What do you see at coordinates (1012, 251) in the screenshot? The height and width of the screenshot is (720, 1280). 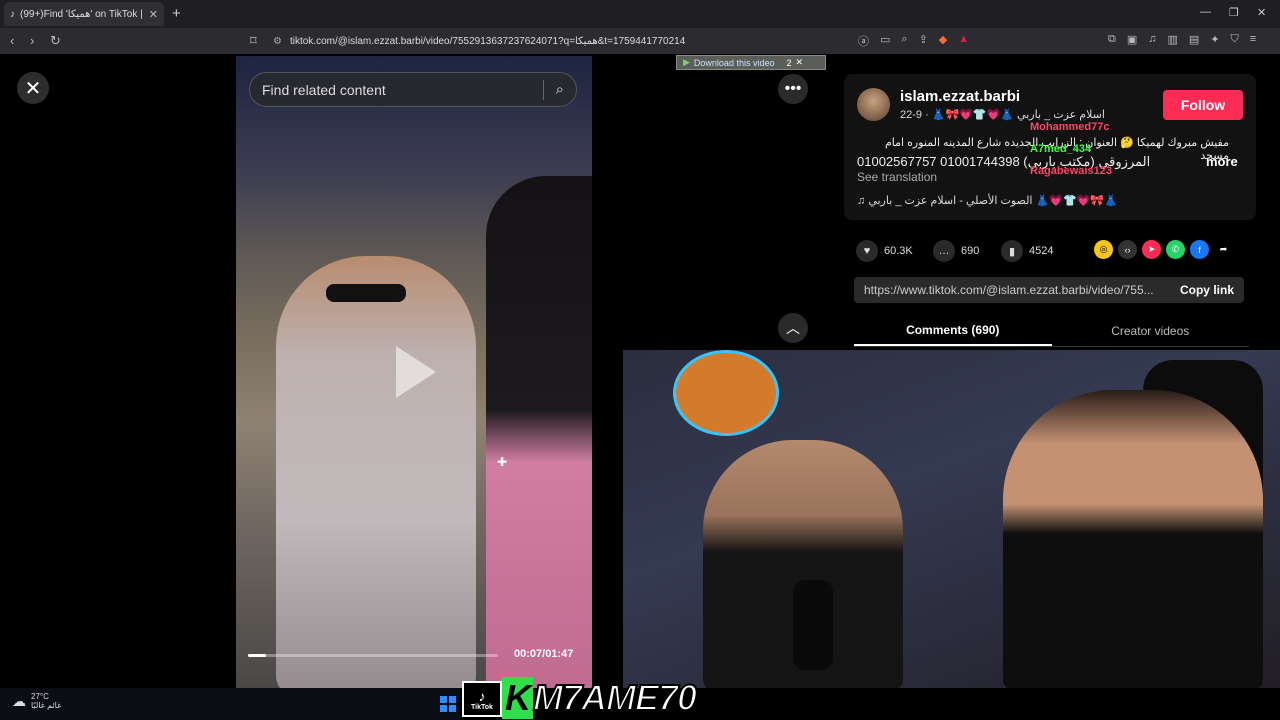 I see `bookmark-save-icon: ▮` at bounding box center [1012, 251].